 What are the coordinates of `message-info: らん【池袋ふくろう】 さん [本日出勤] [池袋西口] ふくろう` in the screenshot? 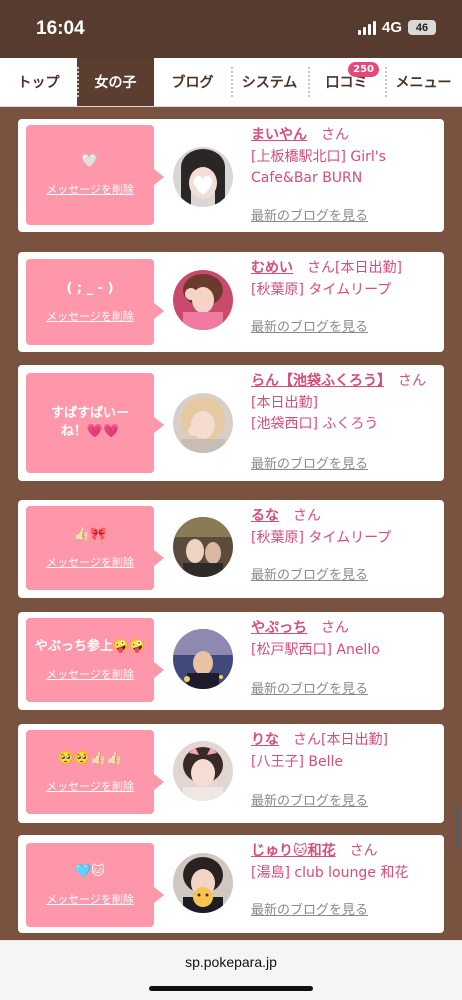 It's located at (341, 403).